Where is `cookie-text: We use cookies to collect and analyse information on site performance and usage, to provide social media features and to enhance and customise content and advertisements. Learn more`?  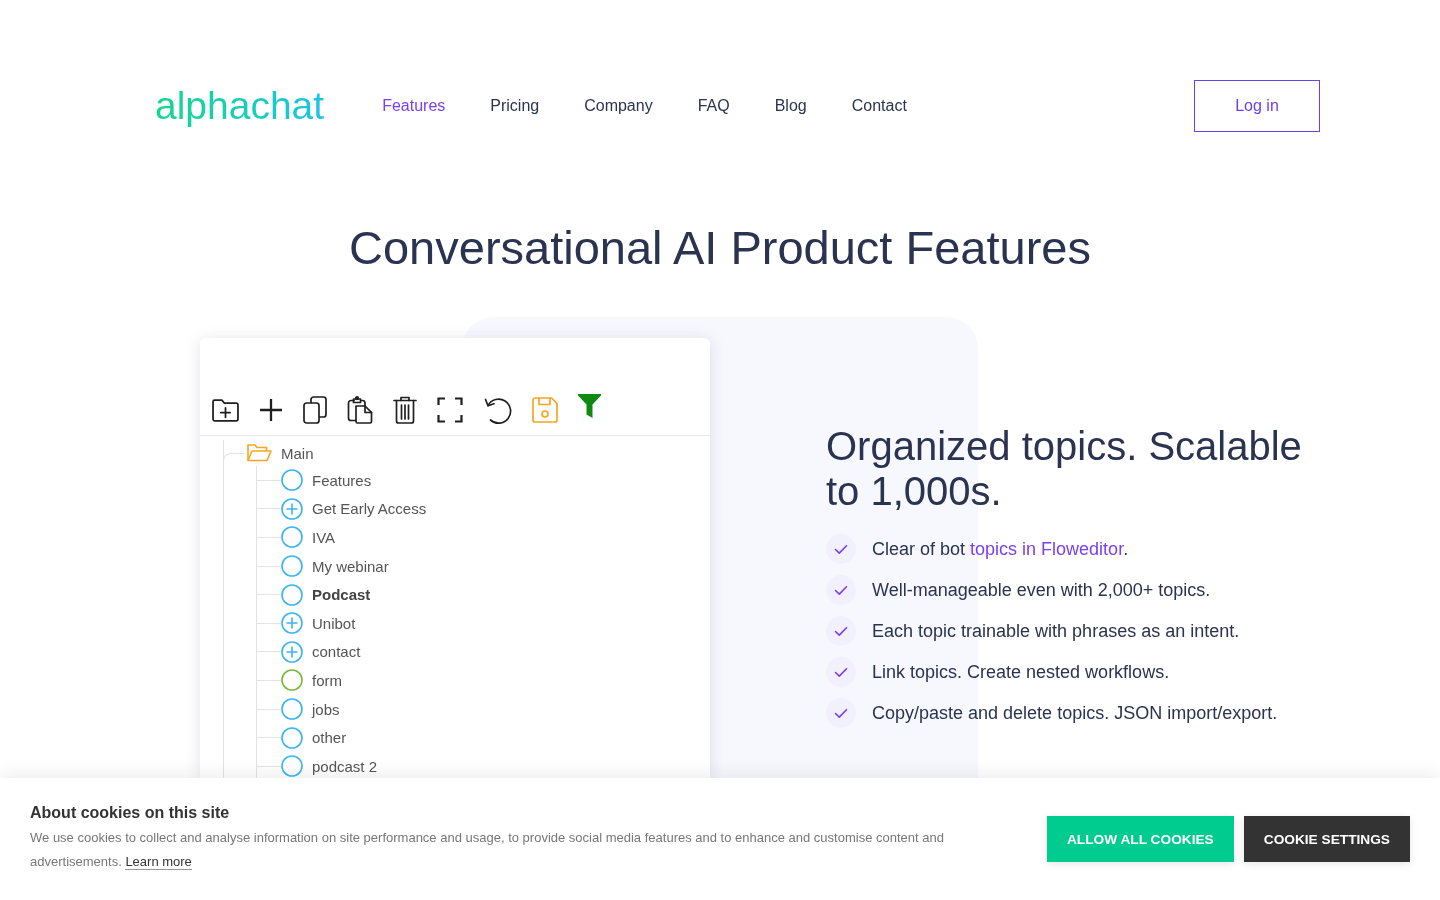 cookie-text: We use cookies to collect and analyse information on site performance and usage, to provide social media features and to enhance and customise content and advertisements. Learn more is located at coordinates (487, 850).